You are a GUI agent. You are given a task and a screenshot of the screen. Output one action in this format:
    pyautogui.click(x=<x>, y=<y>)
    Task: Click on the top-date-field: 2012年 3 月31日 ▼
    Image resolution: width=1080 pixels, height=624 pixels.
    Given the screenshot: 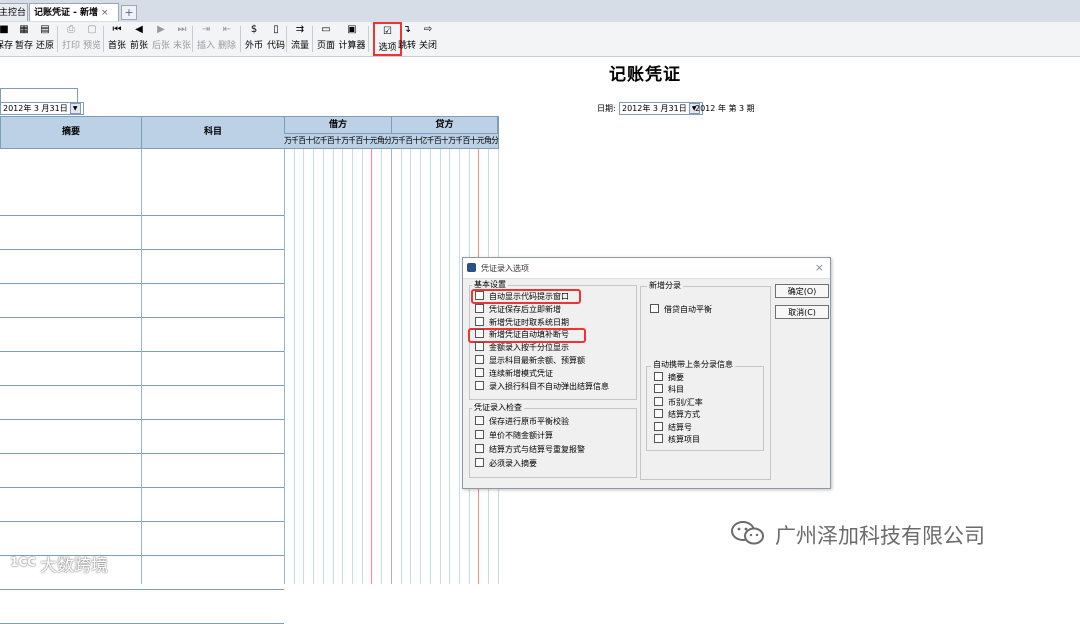 What is the action you would take?
    pyautogui.click(x=42, y=108)
    